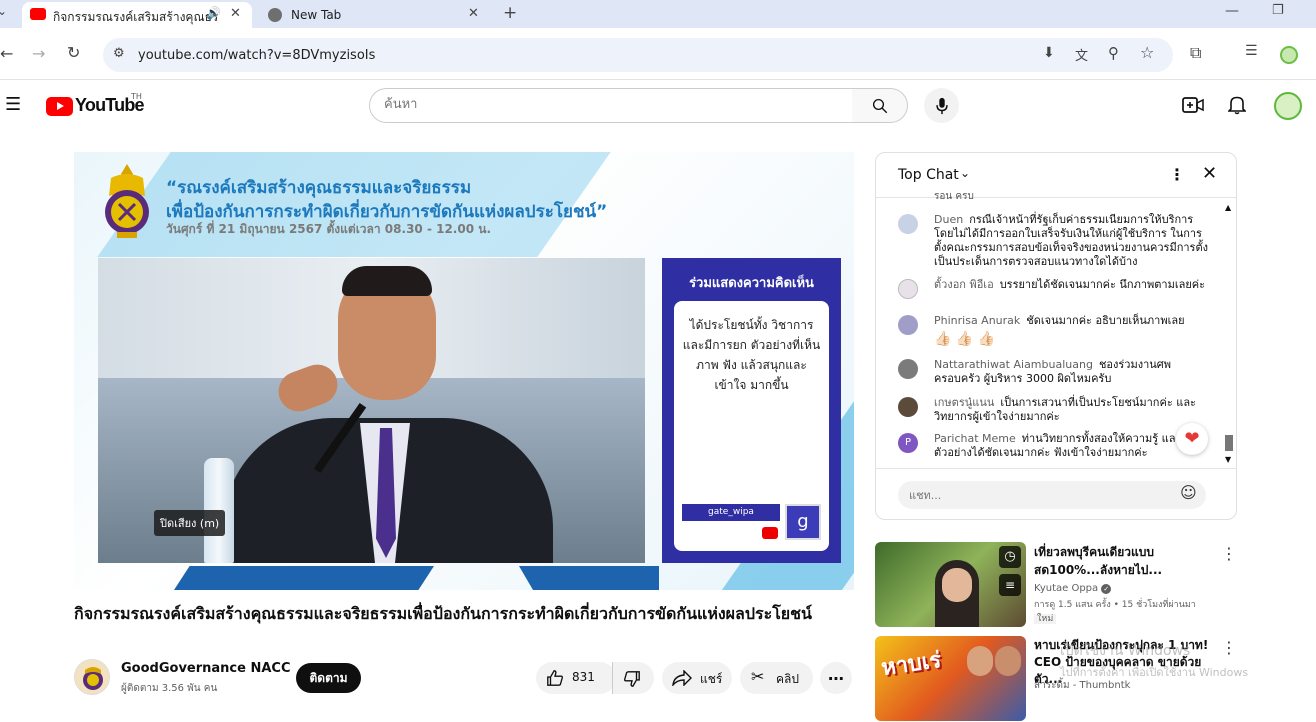 The height and width of the screenshot is (722, 1316). What do you see at coordinates (1013, 364) in the screenshot?
I see `chat-author: Nattarathiwat Aiambualuang` at bounding box center [1013, 364].